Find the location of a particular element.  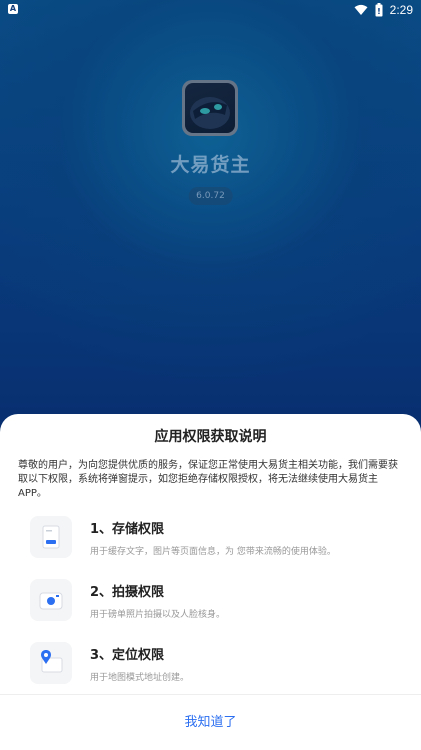

permission-item-location: 3、定位权限 用于地图模式地址创建。 is located at coordinates (215, 664).